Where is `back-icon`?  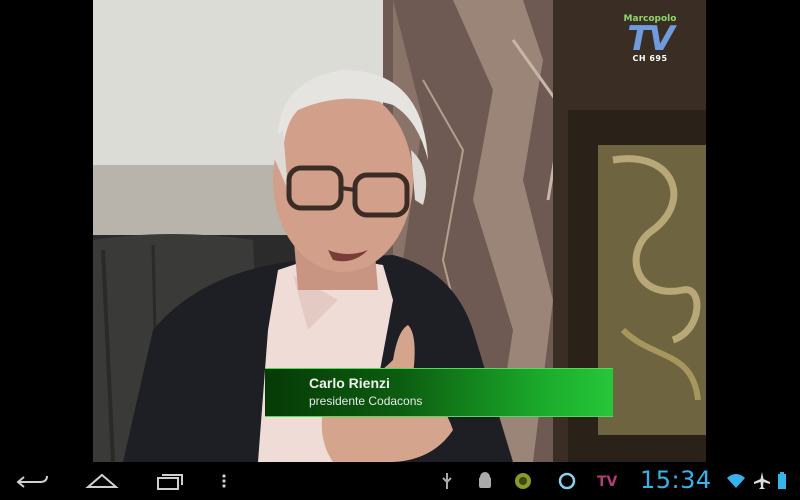 back-icon is located at coordinates (32, 481).